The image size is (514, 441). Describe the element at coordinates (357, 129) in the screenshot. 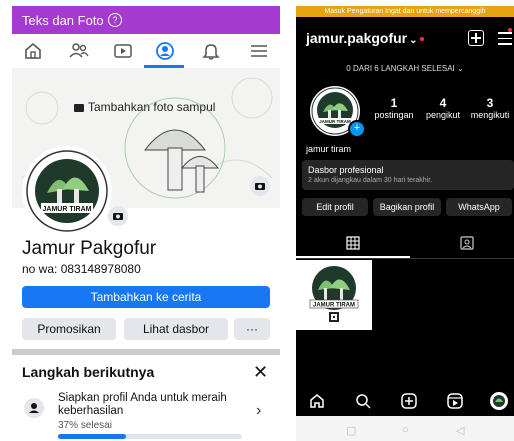

I see `add-story-plus-icon: +` at that location.